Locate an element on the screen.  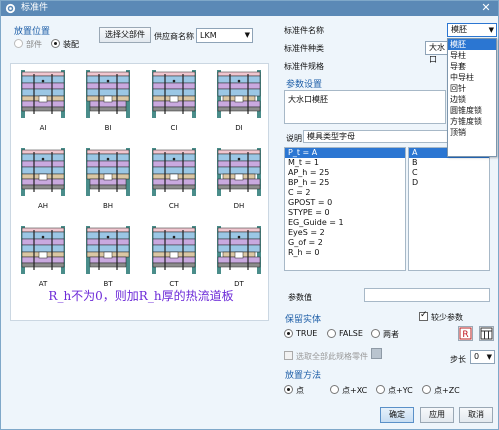
param-value-item: D is located at coordinates (449, 183).